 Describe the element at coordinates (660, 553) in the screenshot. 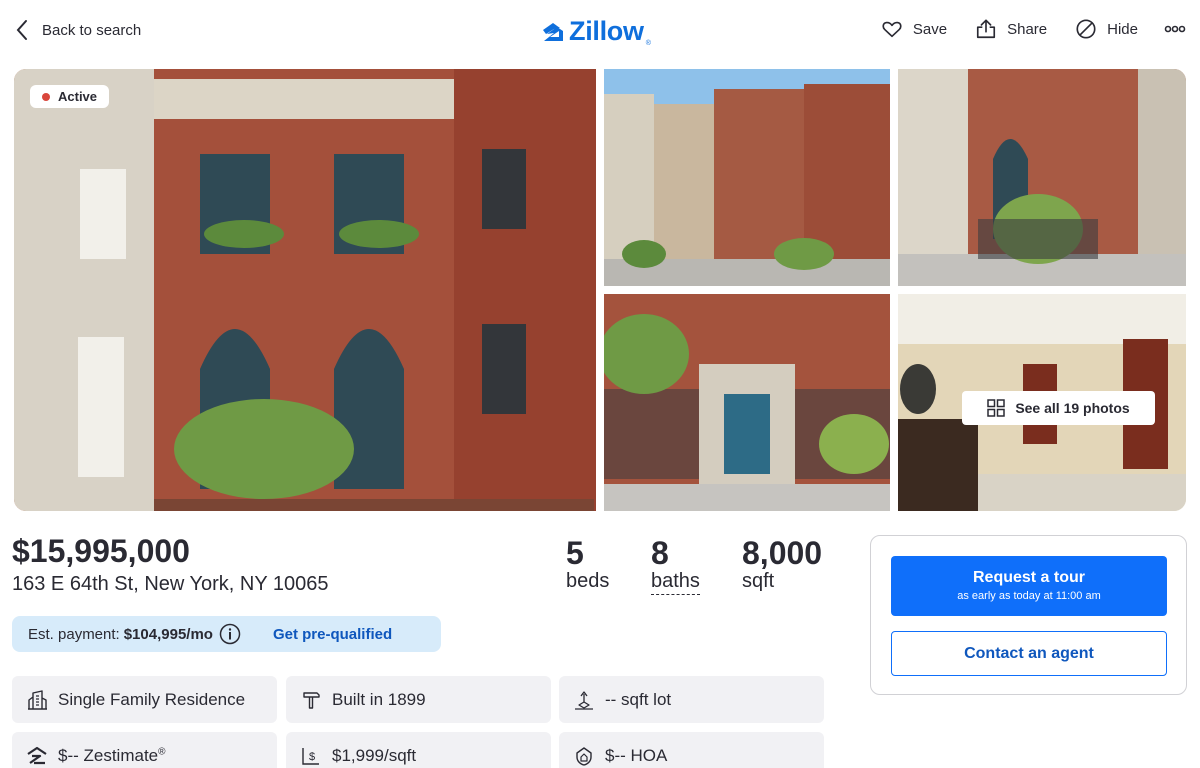

I see `baths-value: 8` at that location.